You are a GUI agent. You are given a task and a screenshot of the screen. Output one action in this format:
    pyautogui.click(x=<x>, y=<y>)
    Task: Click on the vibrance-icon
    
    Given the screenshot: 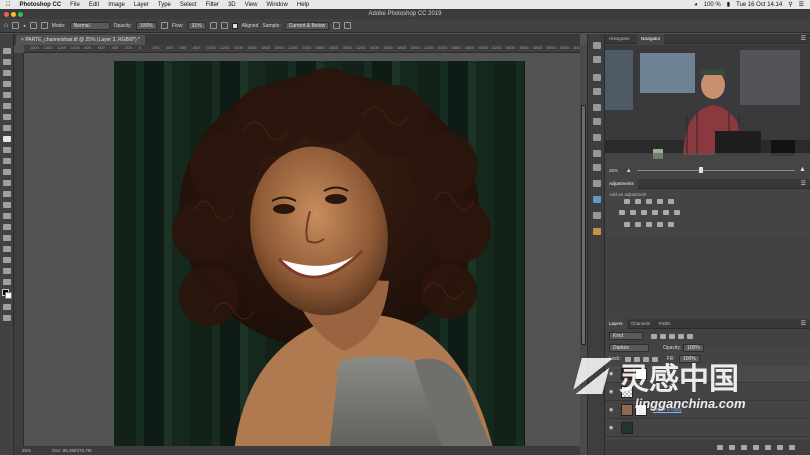 What is the action you would take?
    pyautogui.click(x=622, y=212)
    